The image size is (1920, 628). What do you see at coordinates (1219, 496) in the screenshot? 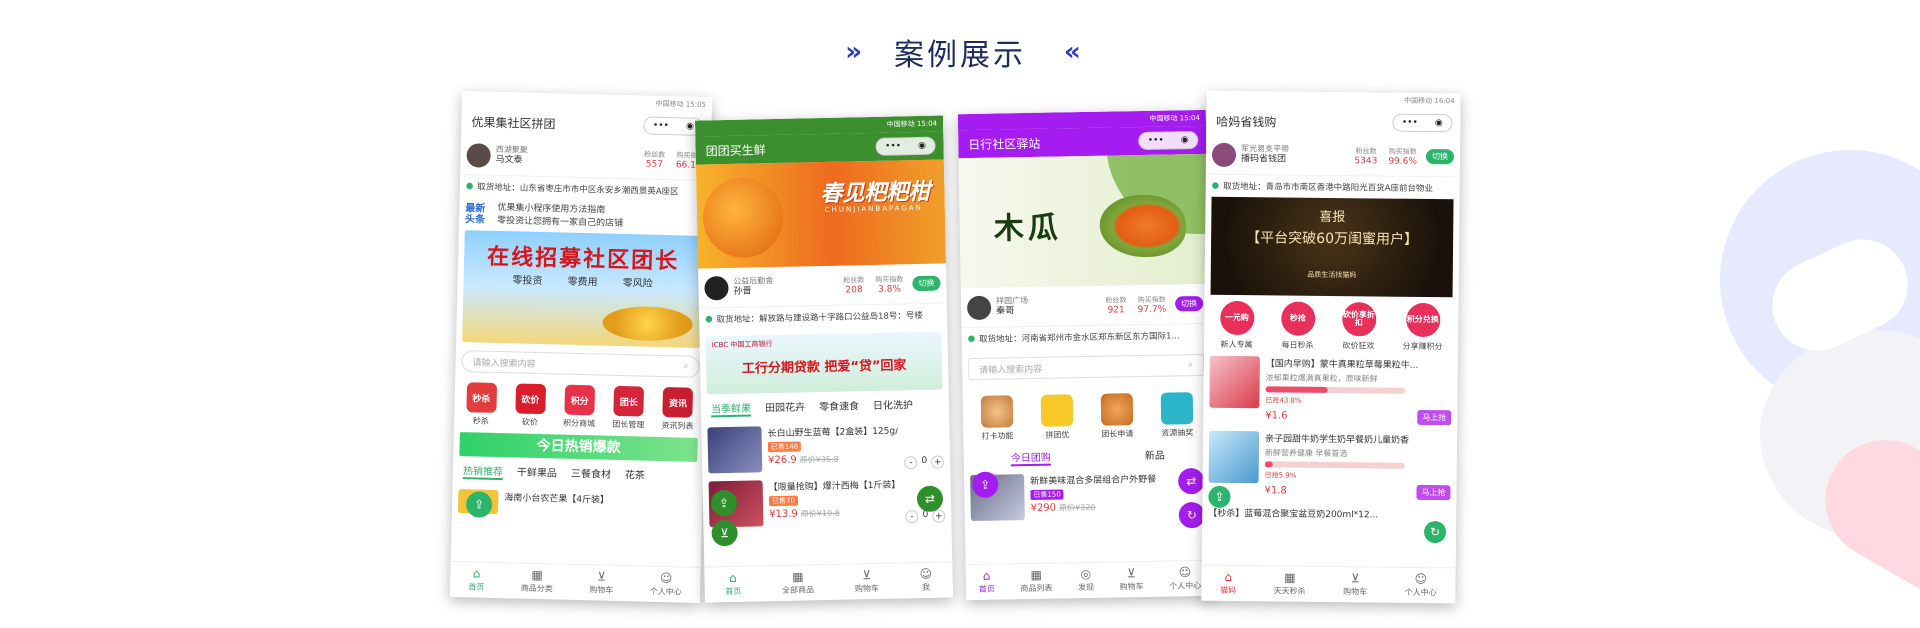
I see `share-fab-icon: ⇪` at bounding box center [1219, 496].